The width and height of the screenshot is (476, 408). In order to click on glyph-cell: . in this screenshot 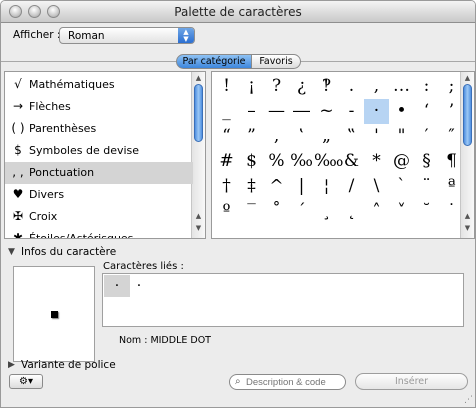, I will do `click(351, 86)`.